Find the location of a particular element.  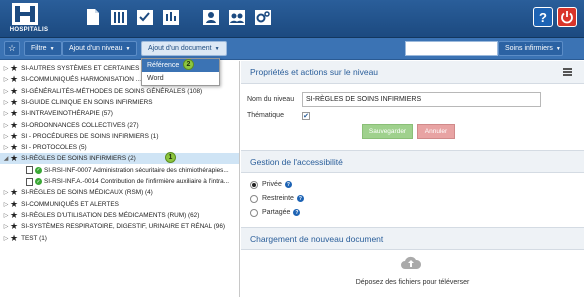

tree-item-label: TEST (1) is located at coordinates (34, 238).